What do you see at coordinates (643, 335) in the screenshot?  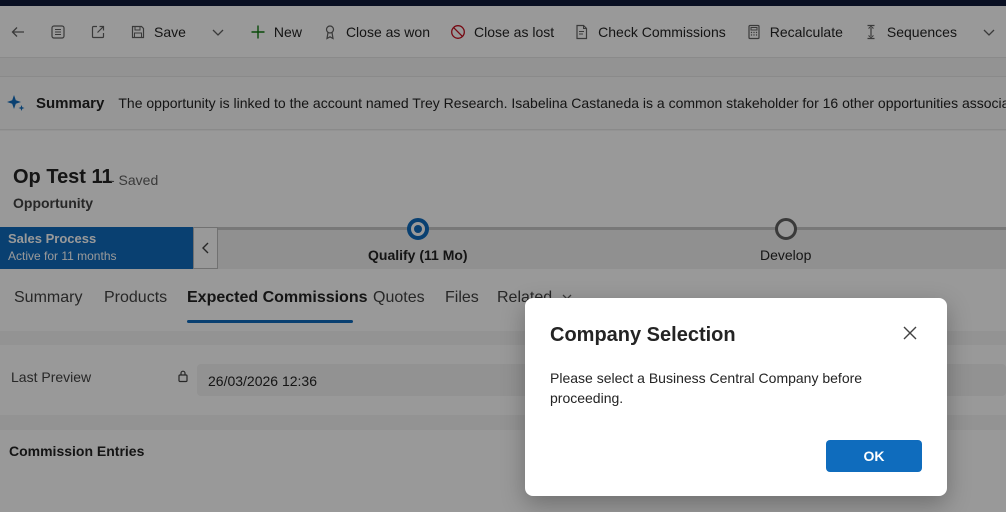 I see `dialog-title: Company Selection` at bounding box center [643, 335].